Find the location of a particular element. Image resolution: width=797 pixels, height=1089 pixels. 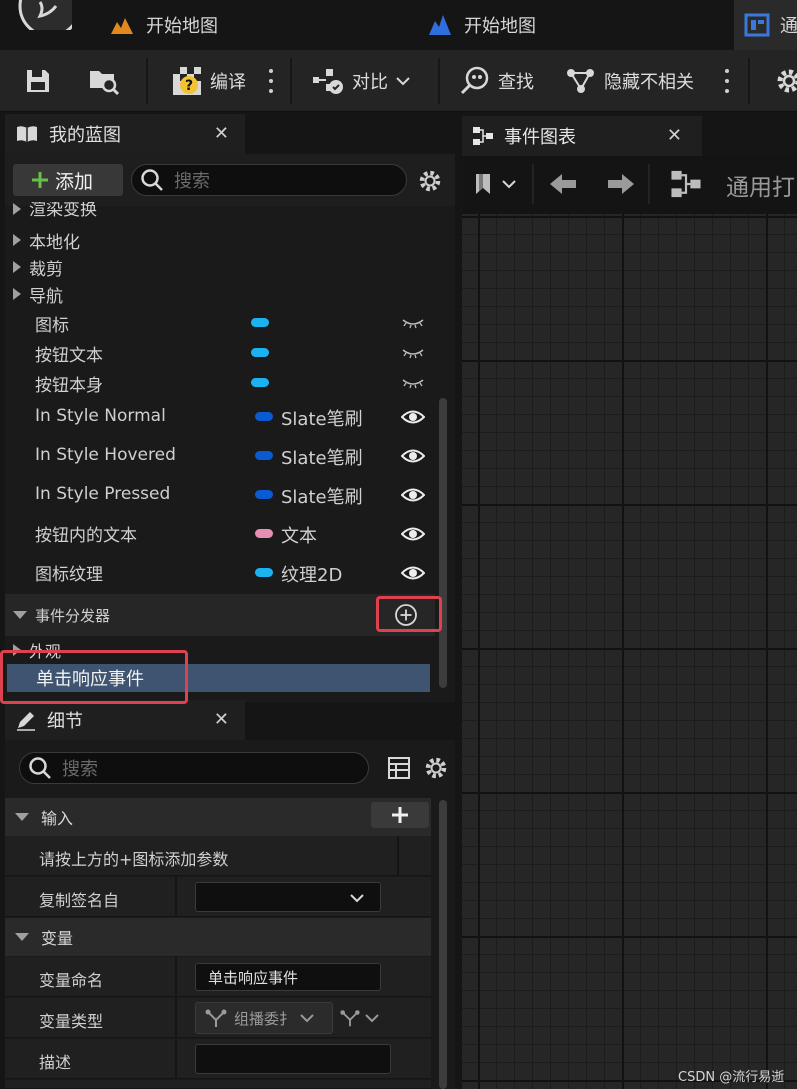

add-label: 添加 is located at coordinates (74, 181).